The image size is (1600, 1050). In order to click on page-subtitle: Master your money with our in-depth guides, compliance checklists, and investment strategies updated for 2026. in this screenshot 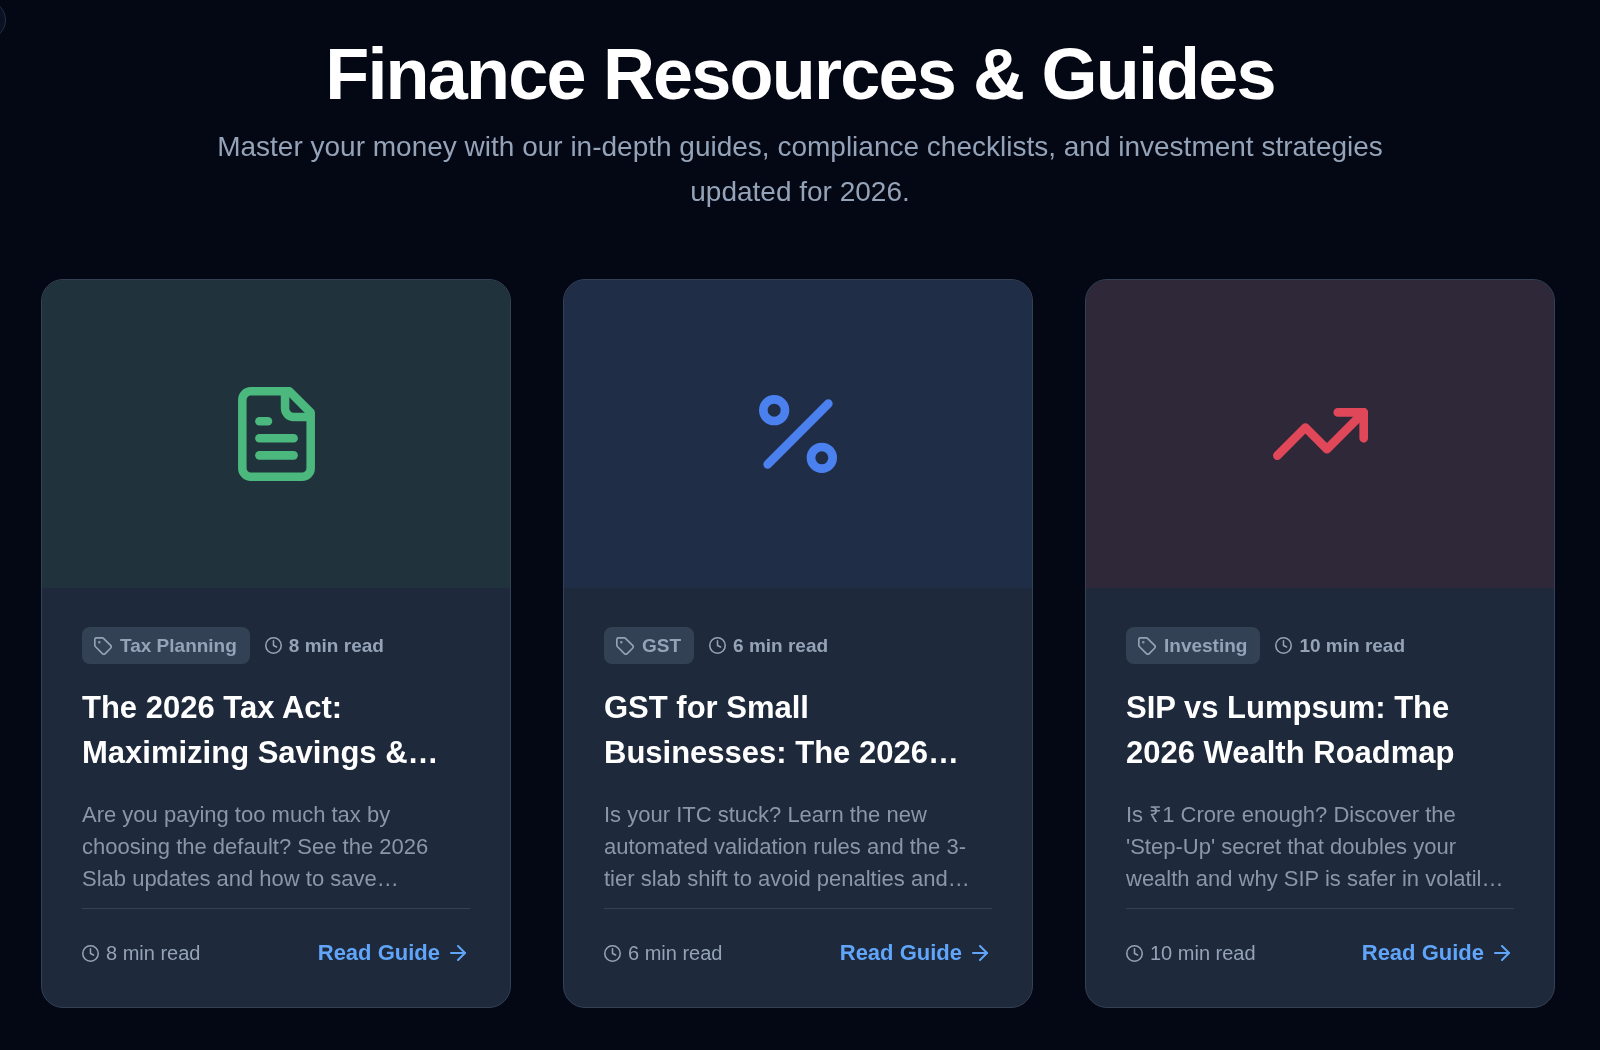, I will do `click(800, 169)`.